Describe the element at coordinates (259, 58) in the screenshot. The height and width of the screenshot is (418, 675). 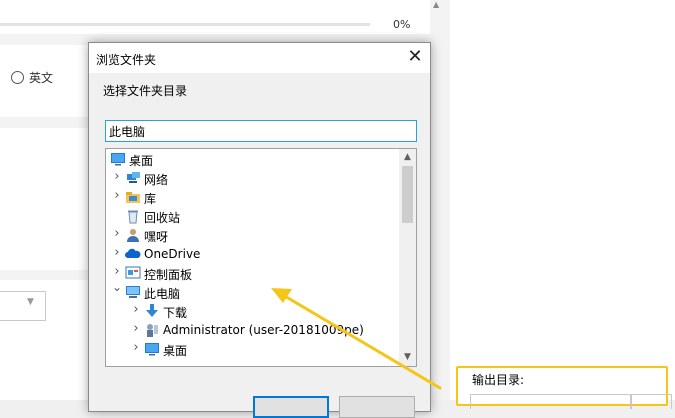
I see `dialog-titlebar: 浏览文件夹 ✕` at that location.